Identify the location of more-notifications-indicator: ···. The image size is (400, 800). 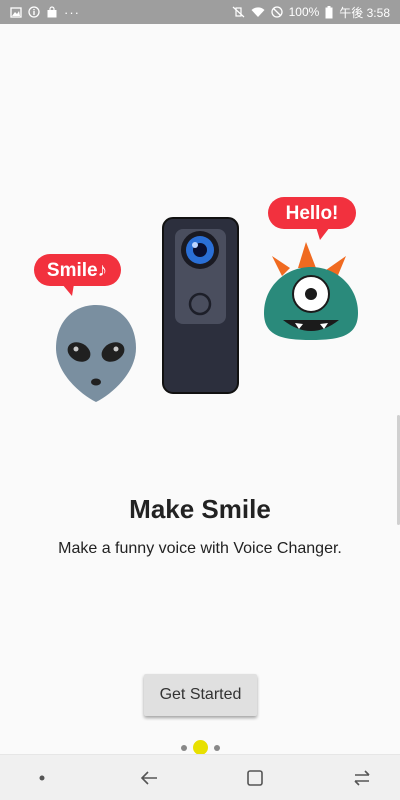
(72, 12).